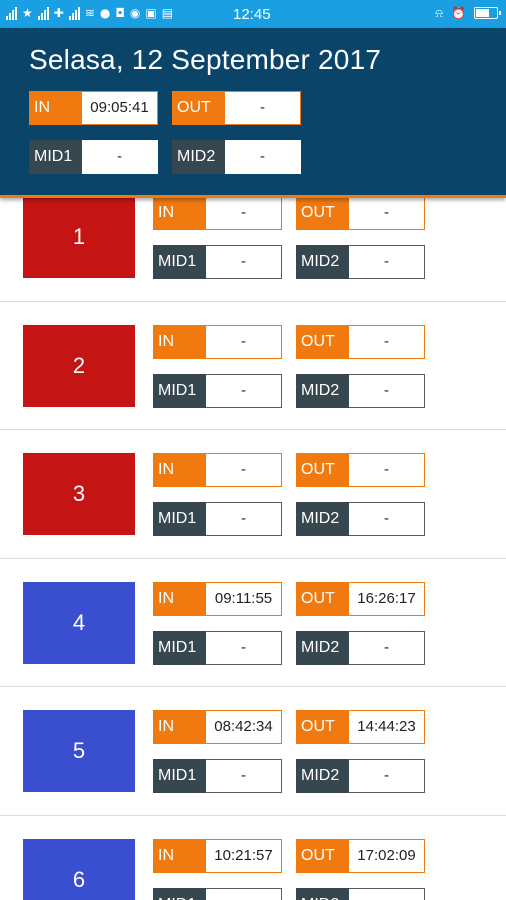  I want to click on battery-icon, so click(487, 13).